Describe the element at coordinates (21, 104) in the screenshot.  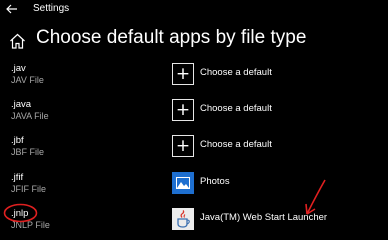
I see `file-extension: .java` at that location.